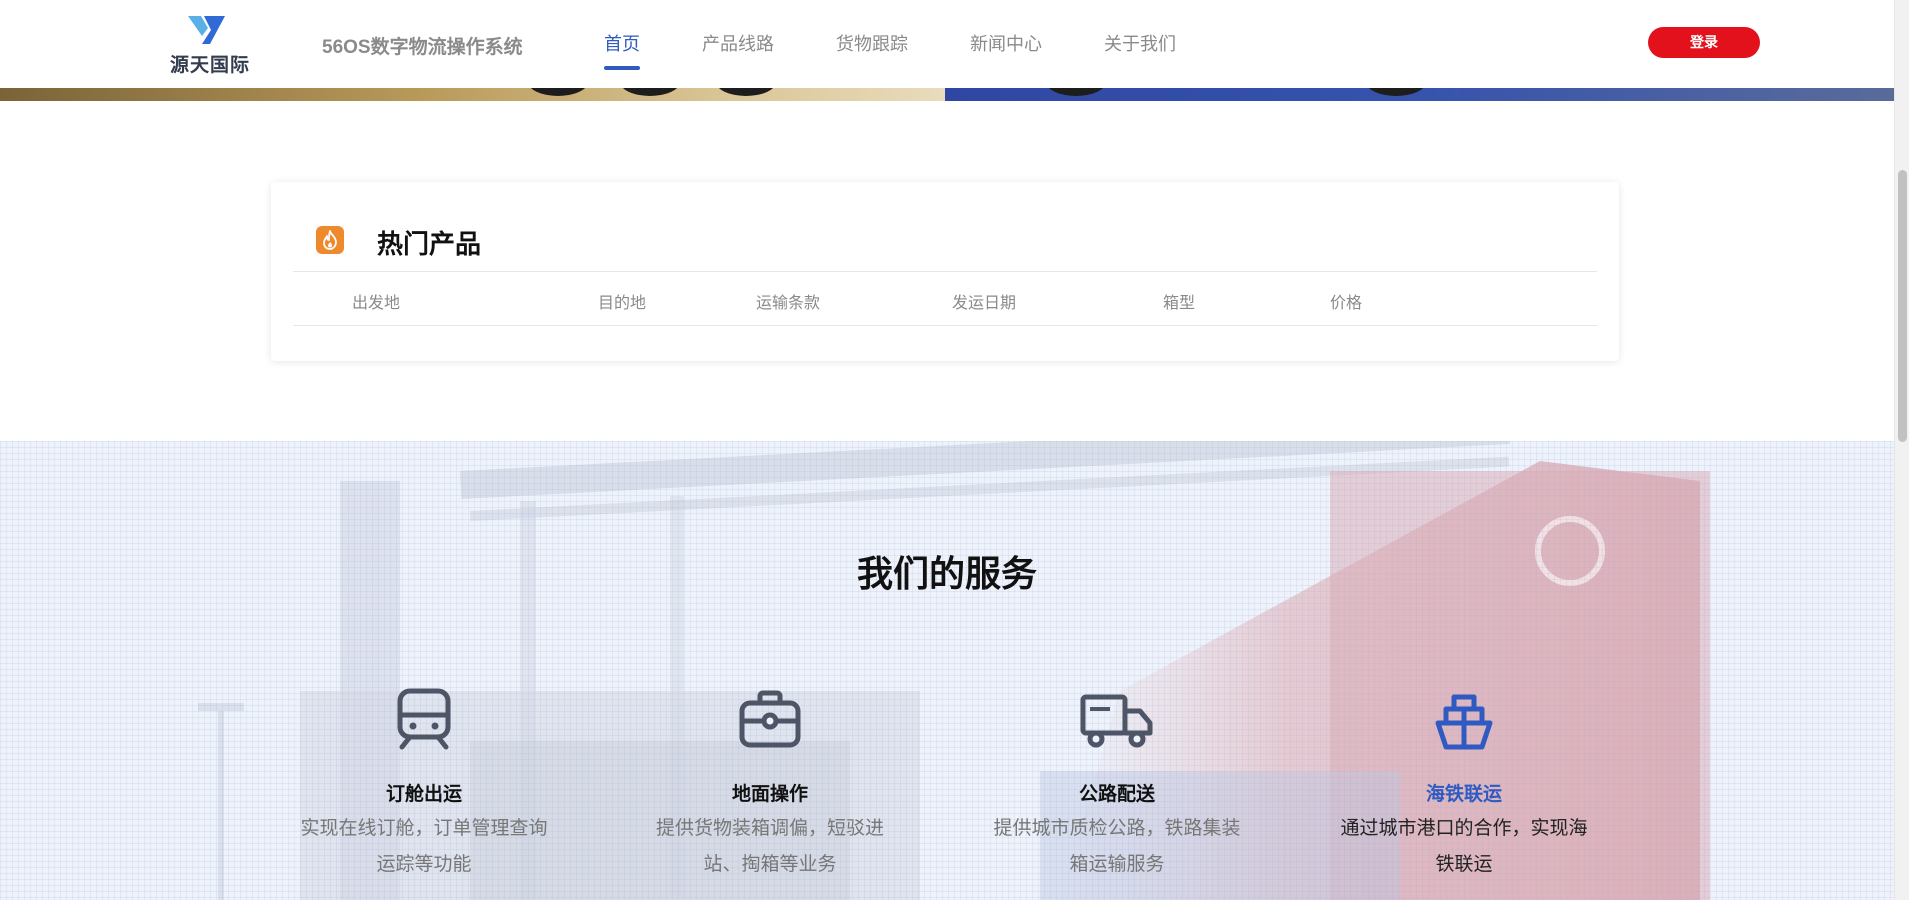 Image resolution: width=1909 pixels, height=900 pixels. I want to click on banner-image-right, so click(1419, 94).